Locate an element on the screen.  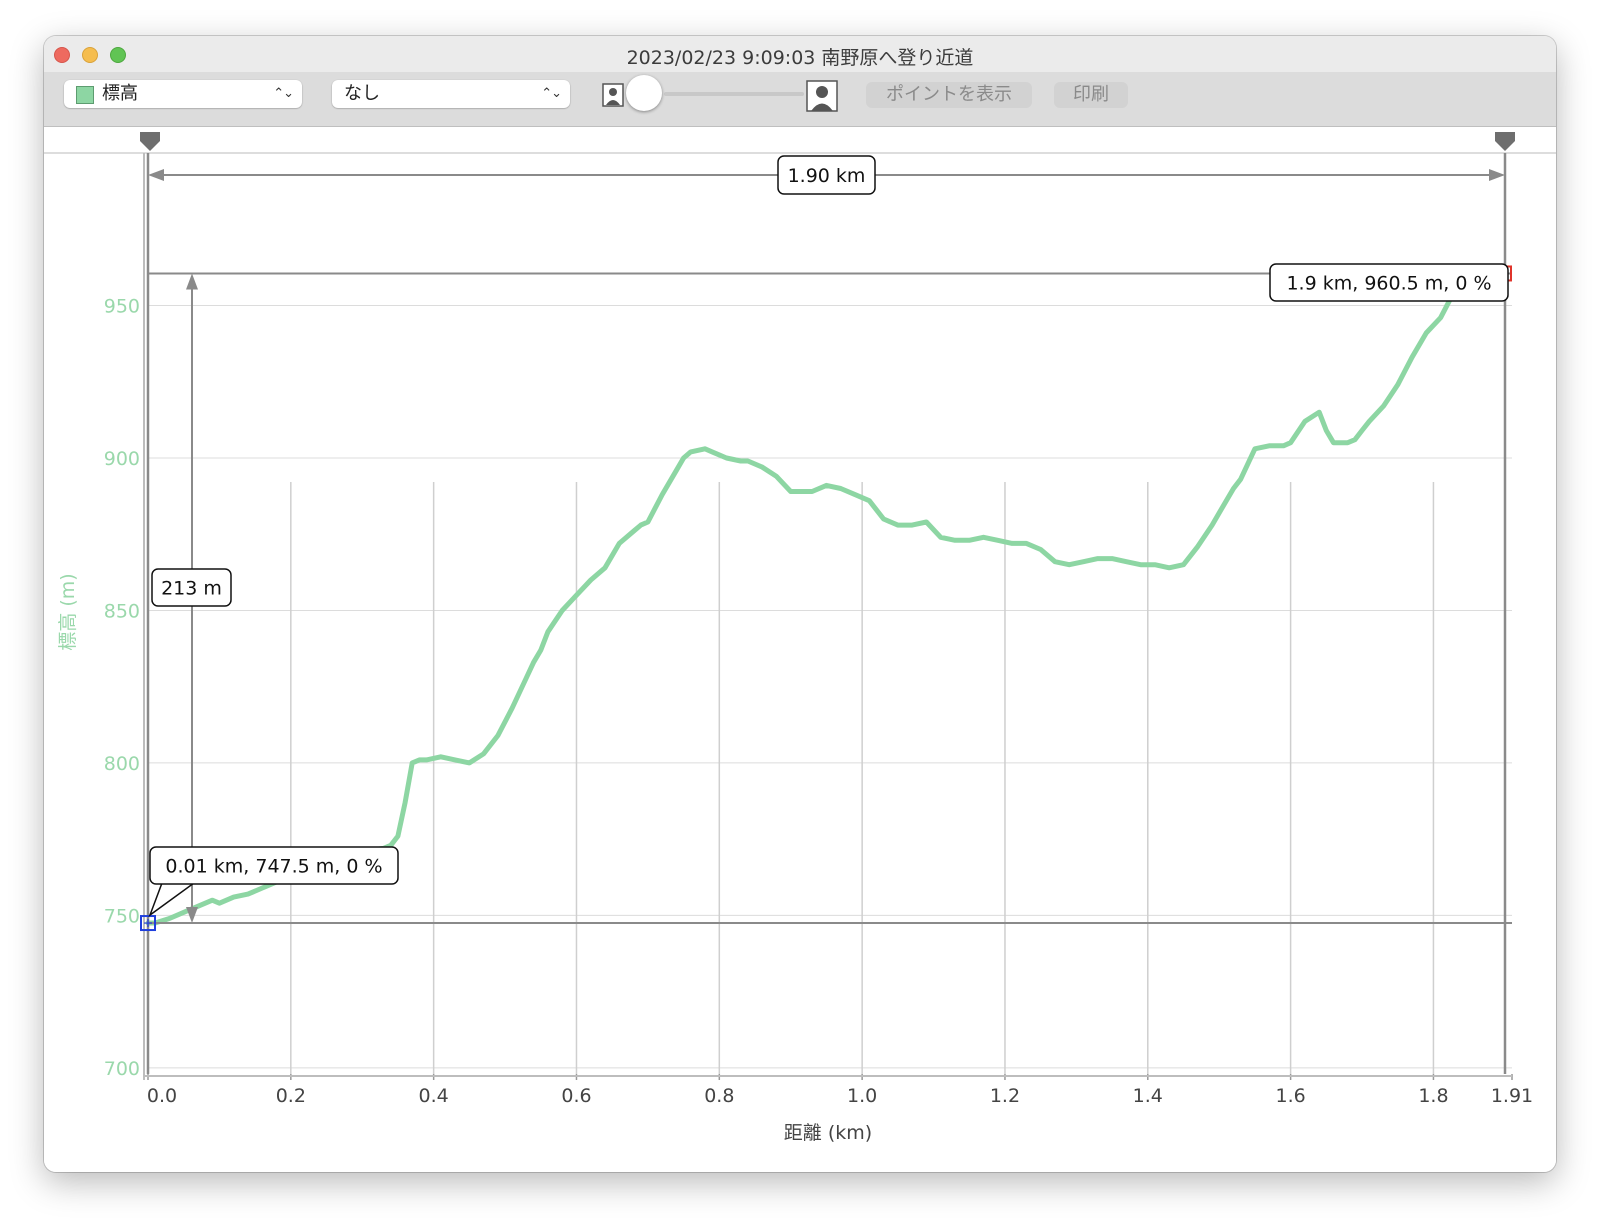
y-tick-label: 950 is located at coordinates (122, 306).